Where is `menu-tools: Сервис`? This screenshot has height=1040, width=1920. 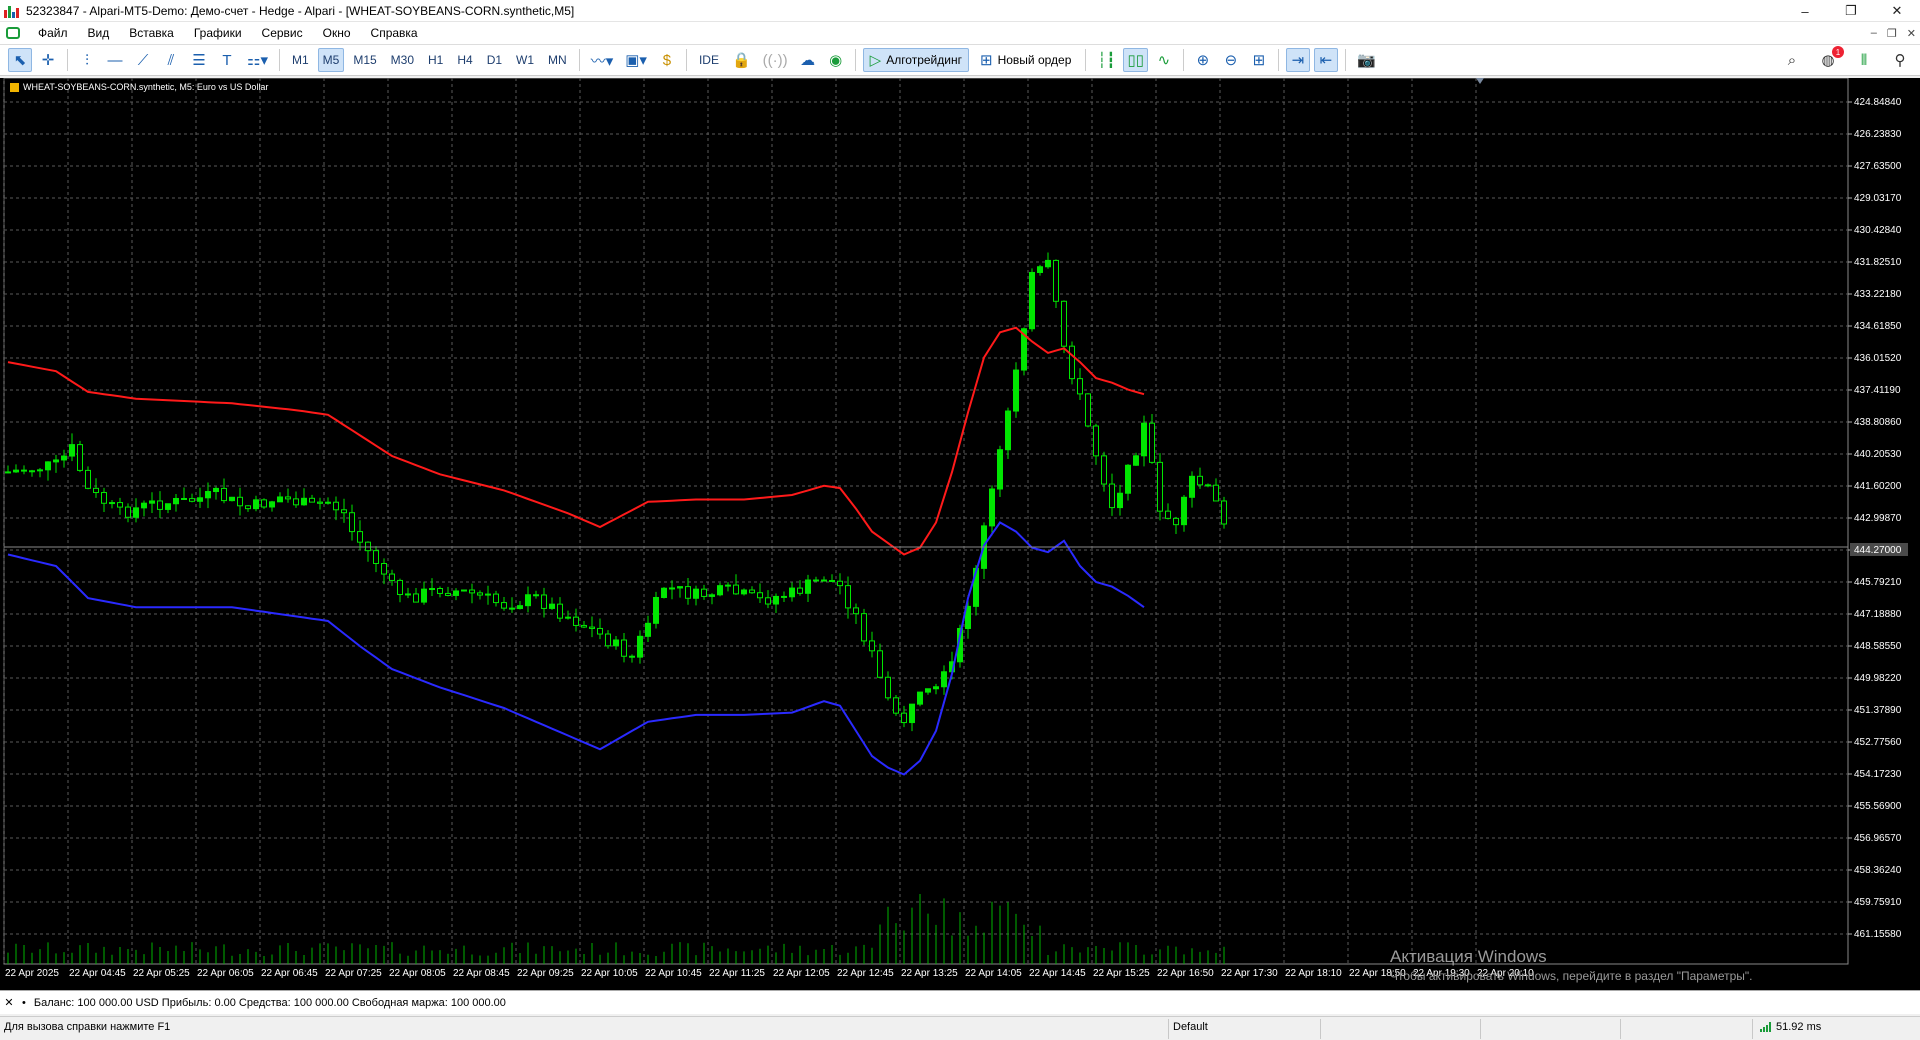 menu-tools: Сервис is located at coordinates (282, 33).